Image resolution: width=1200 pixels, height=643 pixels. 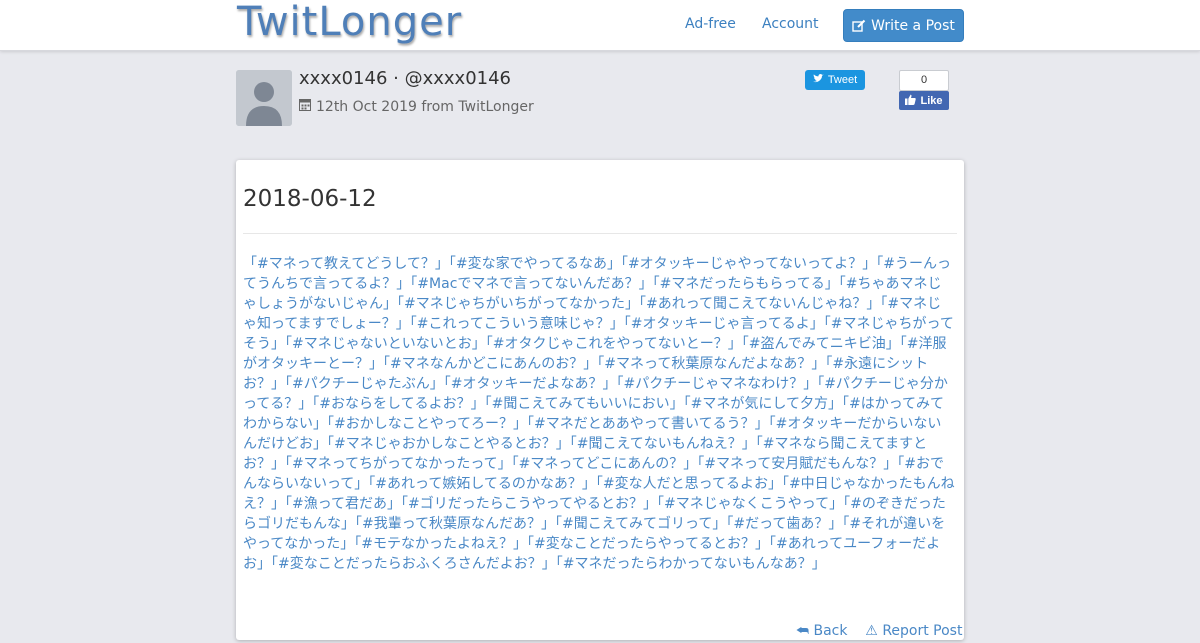 I want to click on facebook-like-widget: 0 Like, so click(x=924, y=90).